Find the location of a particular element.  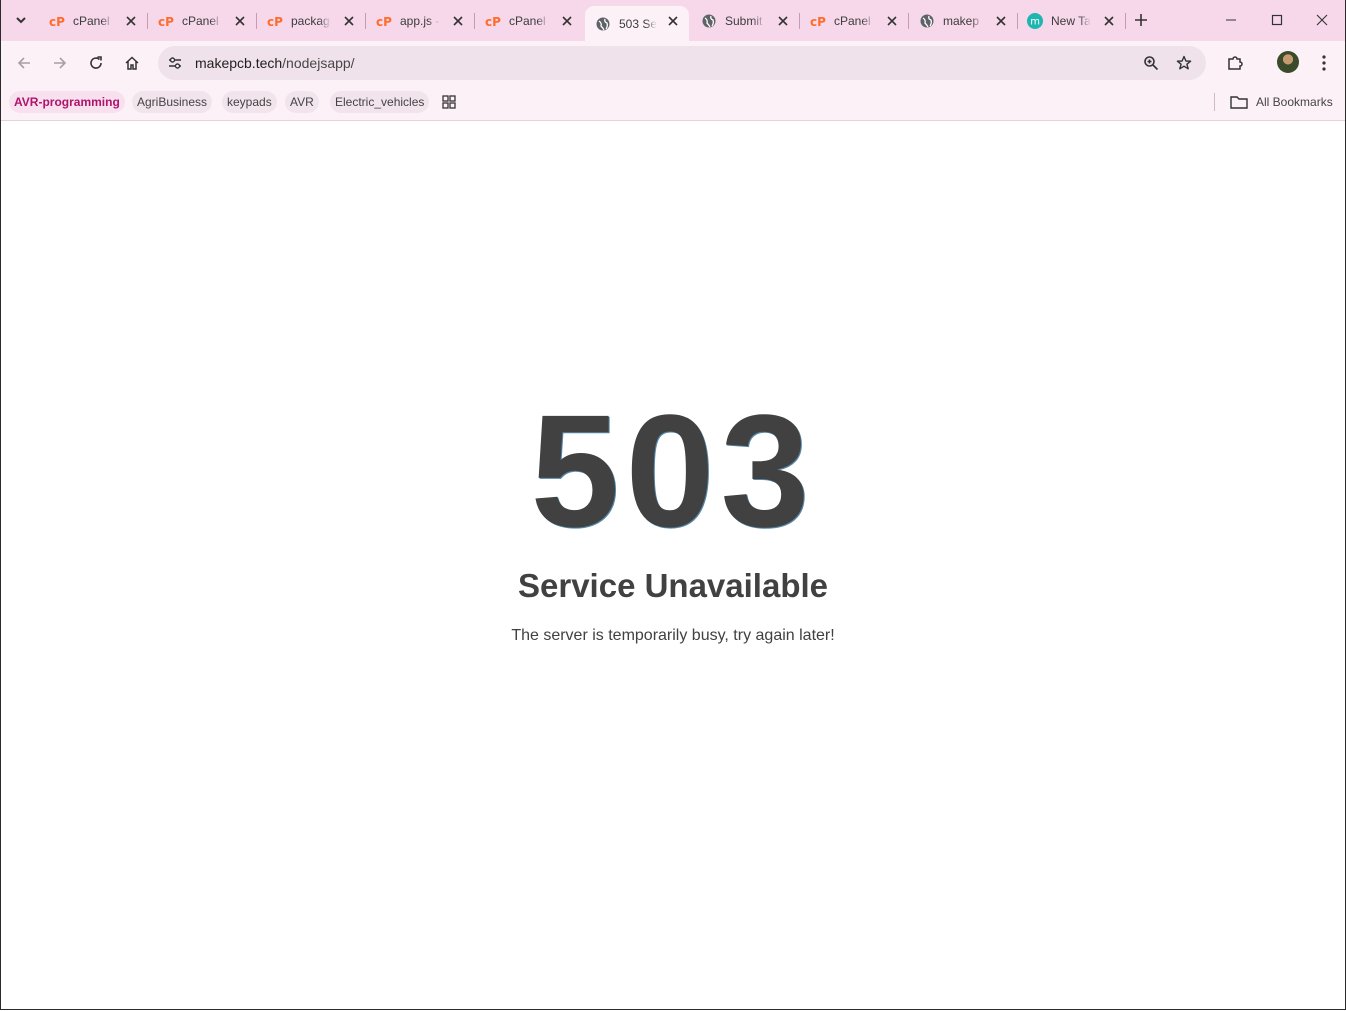

tab-separator is located at coordinates (1125, 21).